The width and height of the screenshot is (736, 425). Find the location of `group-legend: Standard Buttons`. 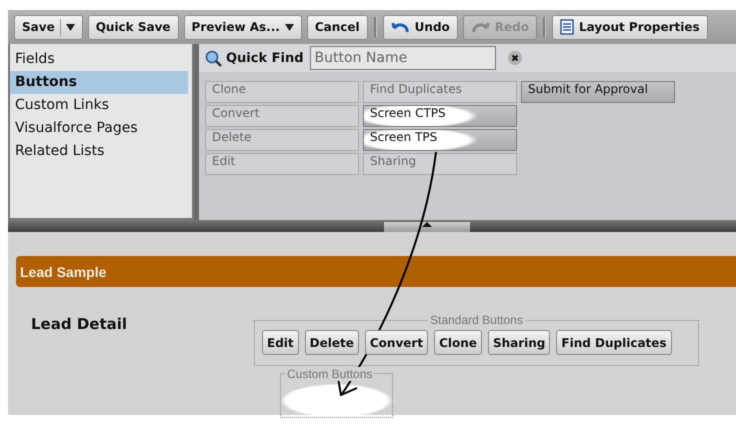

group-legend: Standard Buttons is located at coordinates (476, 320).